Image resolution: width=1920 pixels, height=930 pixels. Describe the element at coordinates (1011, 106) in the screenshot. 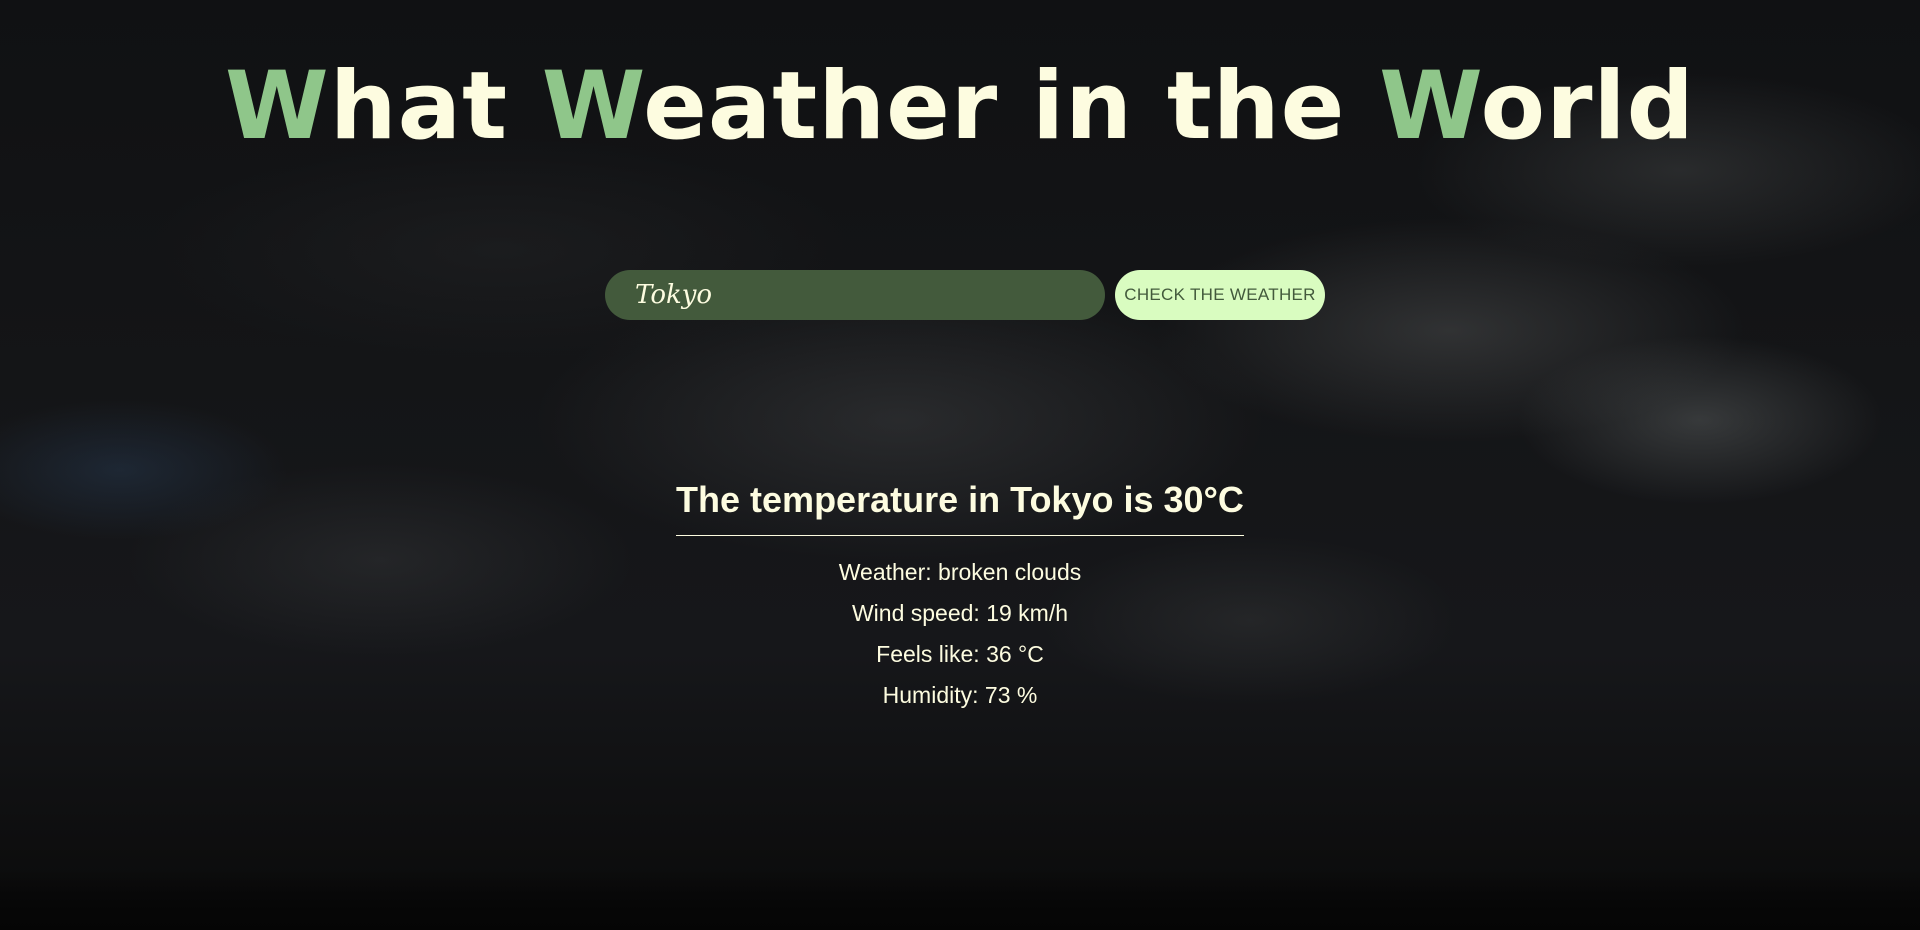

I see `title-rest-weather: eather in the` at that location.